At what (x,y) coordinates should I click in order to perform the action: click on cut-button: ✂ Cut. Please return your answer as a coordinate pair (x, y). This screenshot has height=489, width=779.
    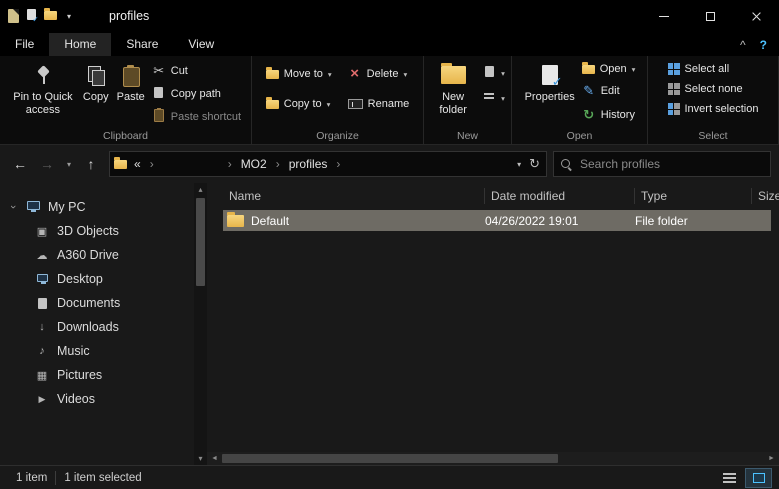
    Looking at the image, I should click on (170, 71).